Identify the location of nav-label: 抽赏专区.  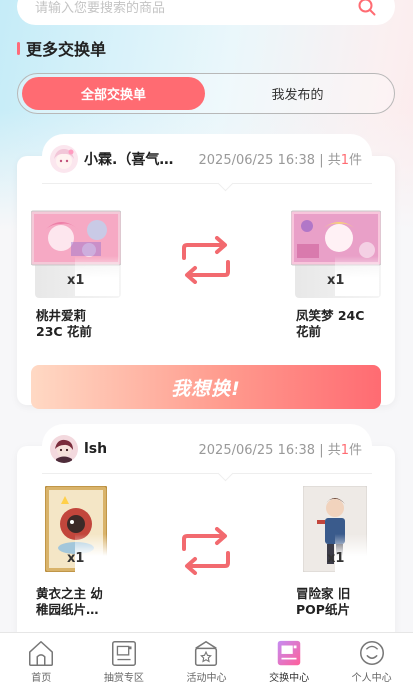
(123, 678).